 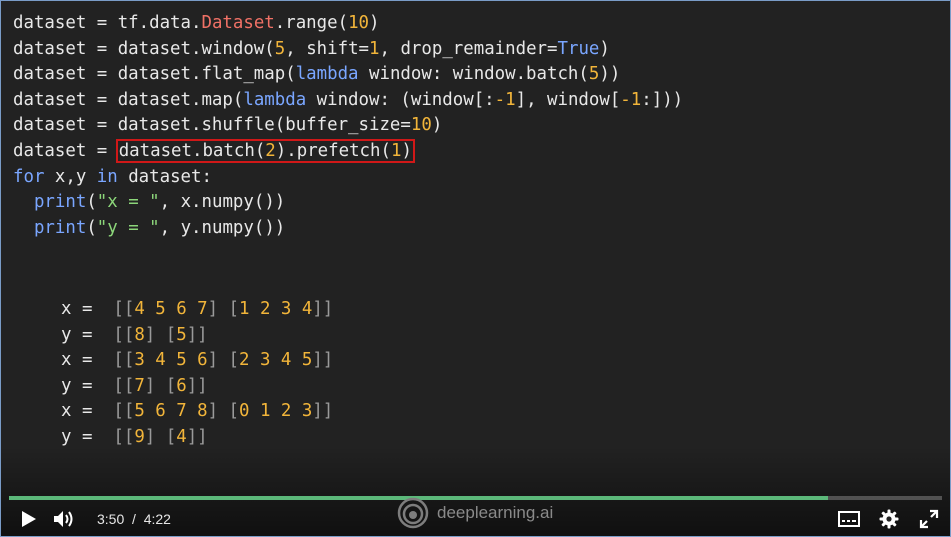 I want to click on highlight-box: dataset.batch(2).prefetch(1), so click(x=265, y=150).